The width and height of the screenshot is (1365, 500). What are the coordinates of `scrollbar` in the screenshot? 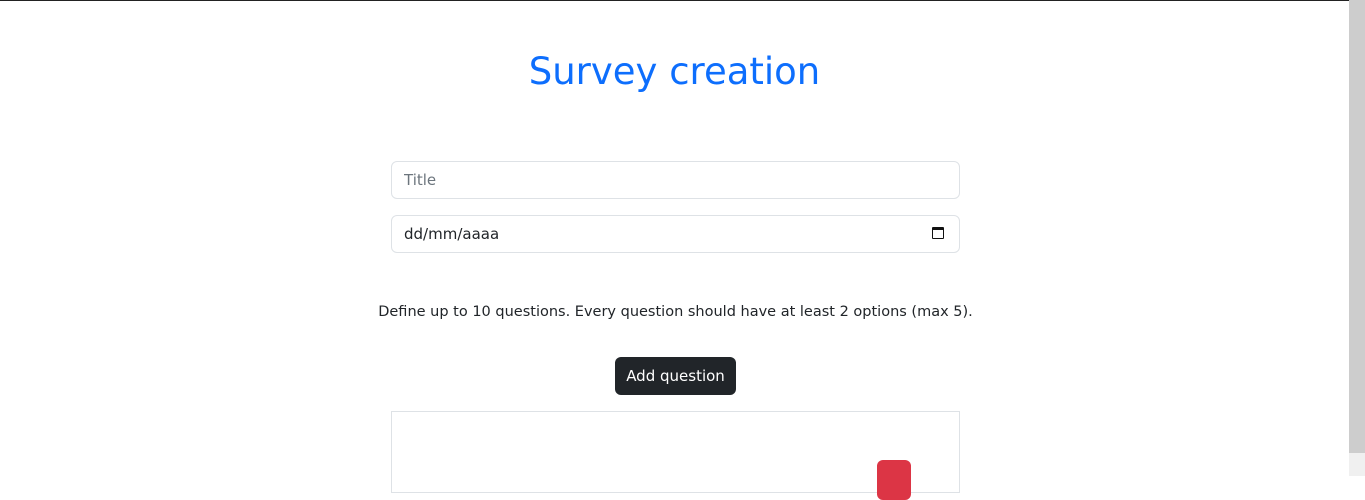 It's located at (1357, 238).